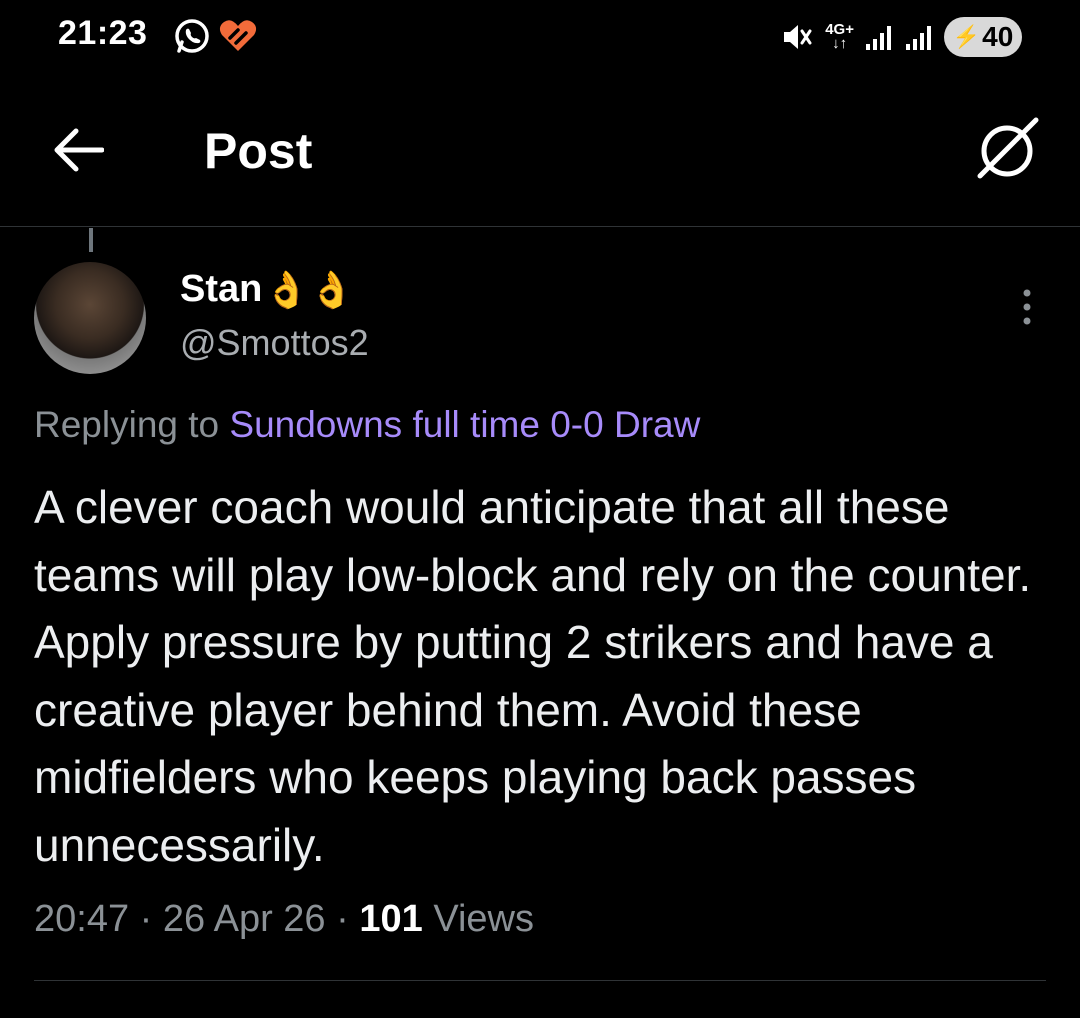  What do you see at coordinates (274, 343) in the screenshot?
I see `author-handle: @Smottos2` at bounding box center [274, 343].